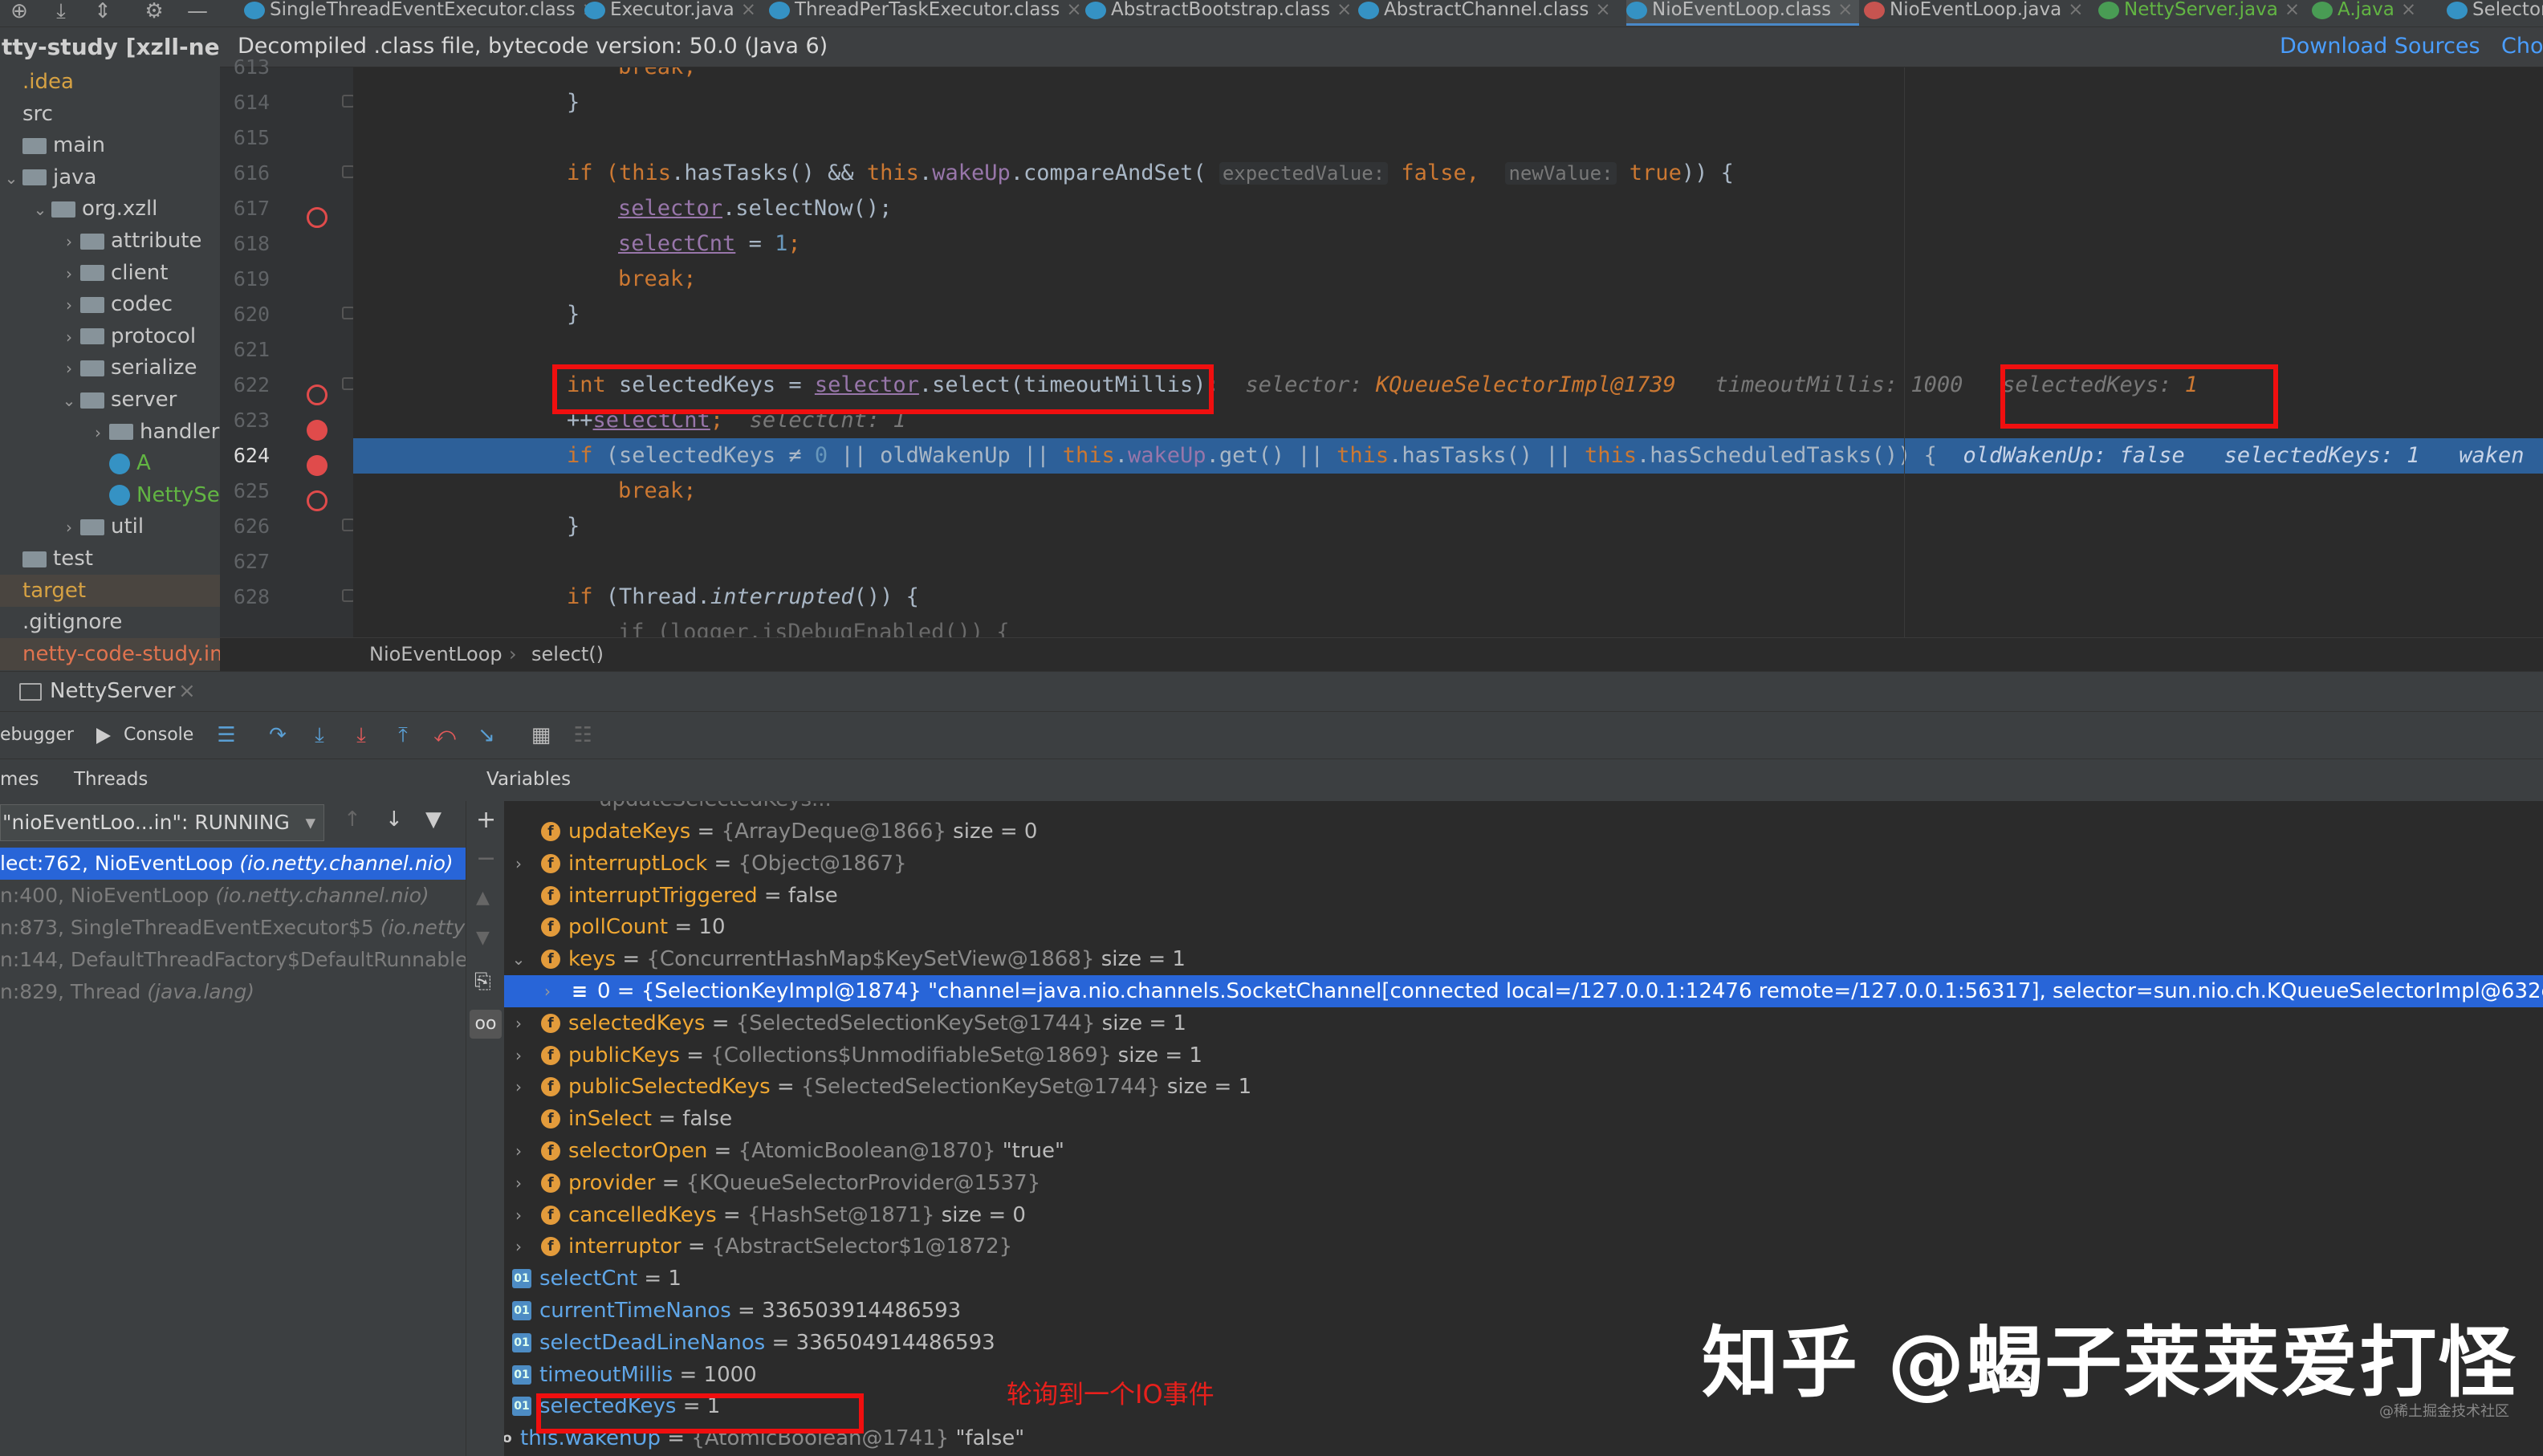 The image size is (2543, 1456). What do you see at coordinates (162, 822) in the screenshot?
I see `thread-select: "nioEventLoo...in": RUNNING ▾` at bounding box center [162, 822].